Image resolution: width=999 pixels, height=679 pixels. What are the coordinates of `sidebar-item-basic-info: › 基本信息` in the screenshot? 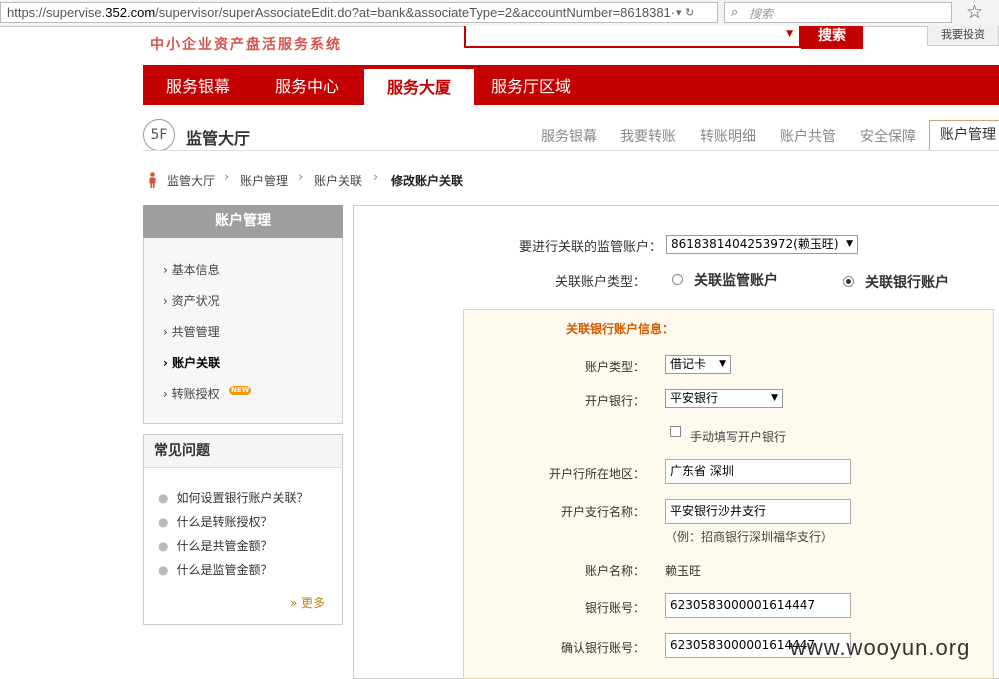 It's located at (191, 269).